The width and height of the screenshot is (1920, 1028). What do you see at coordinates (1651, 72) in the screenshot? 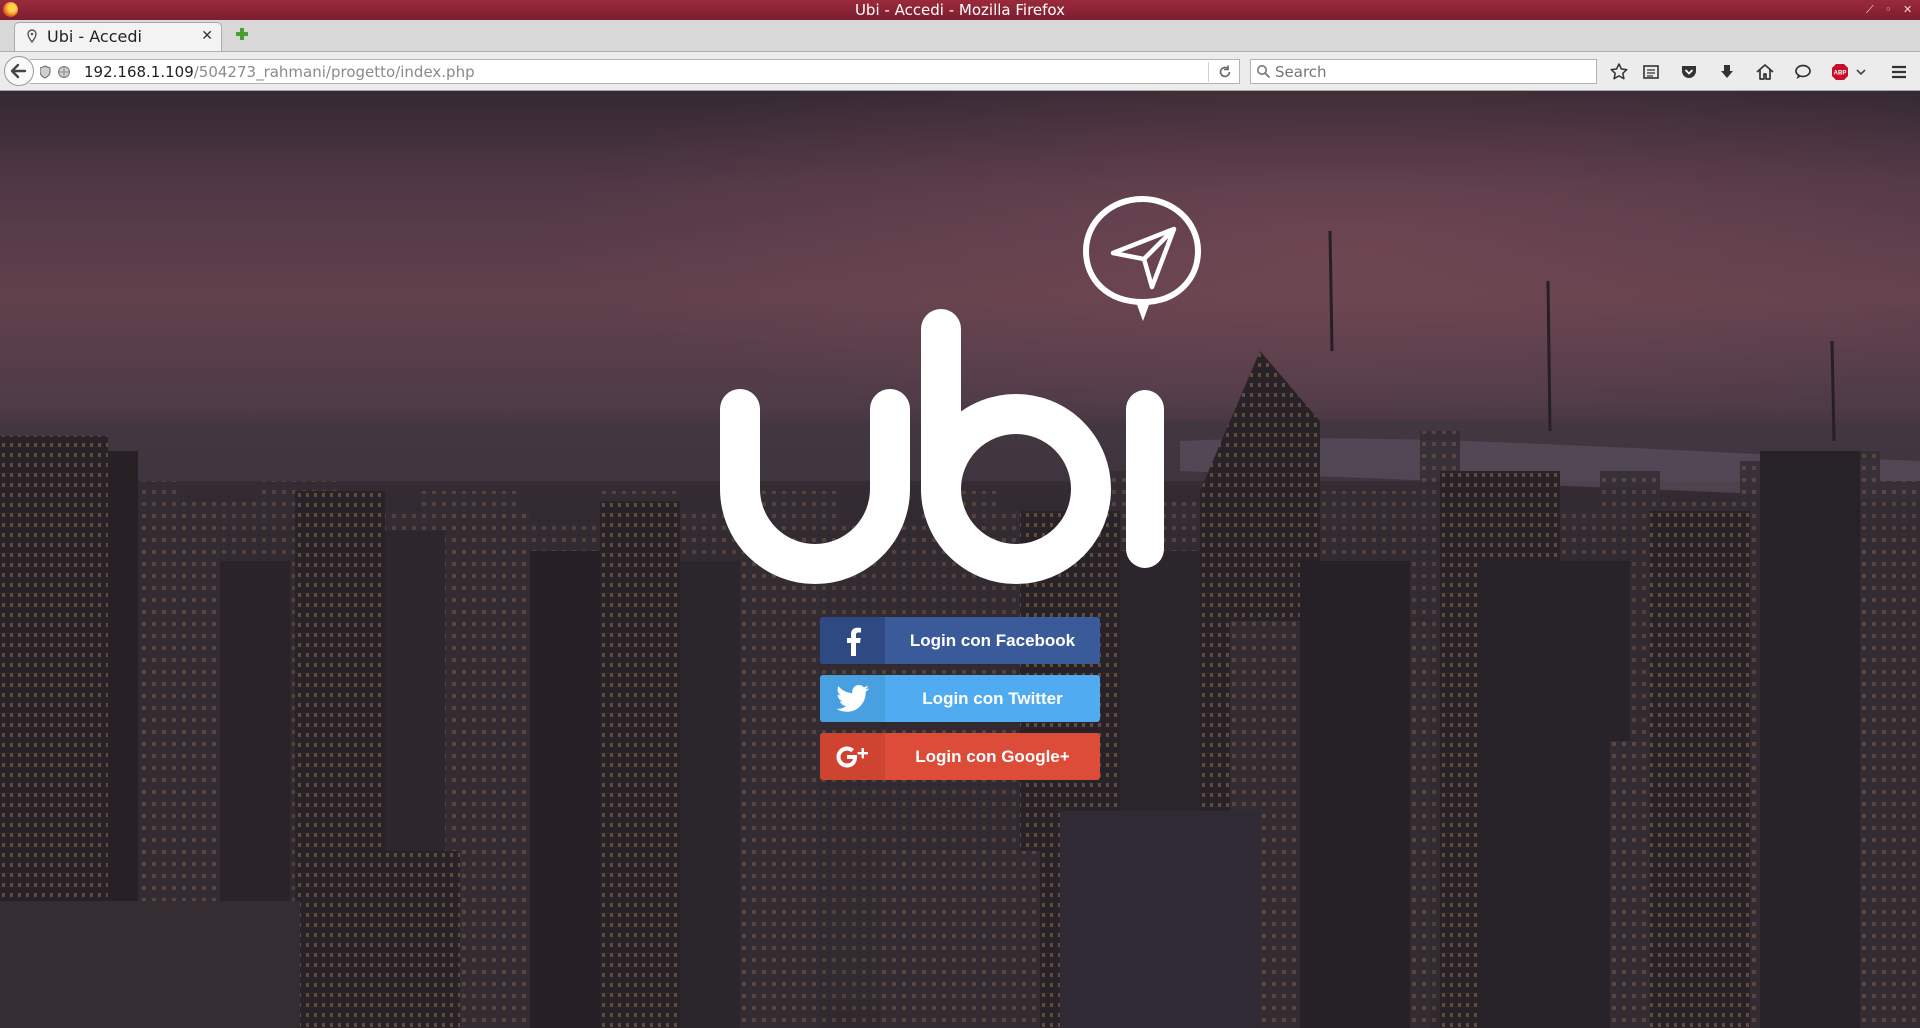
I see `reading-list-icon` at bounding box center [1651, 72].